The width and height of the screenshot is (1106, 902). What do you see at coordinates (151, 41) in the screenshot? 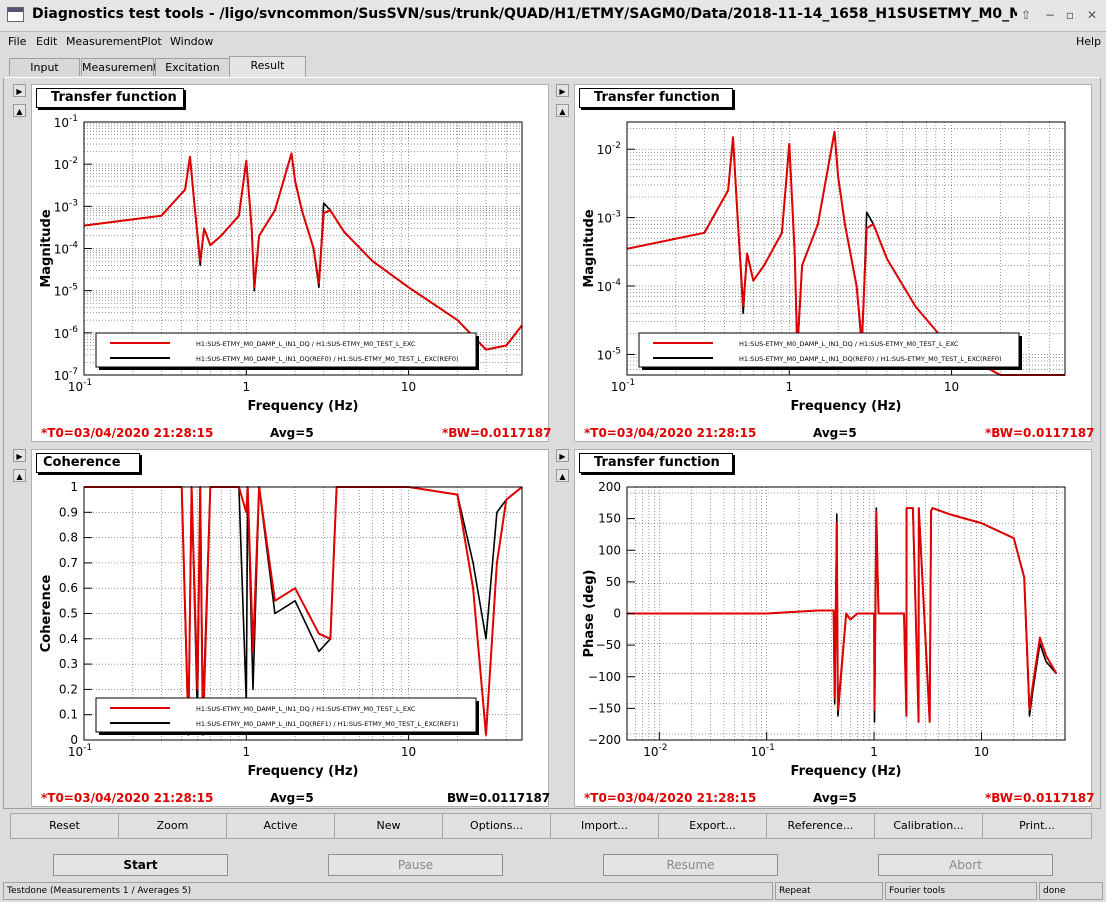
I see `menu-plot: Plot` at bounding box center [151, 41].